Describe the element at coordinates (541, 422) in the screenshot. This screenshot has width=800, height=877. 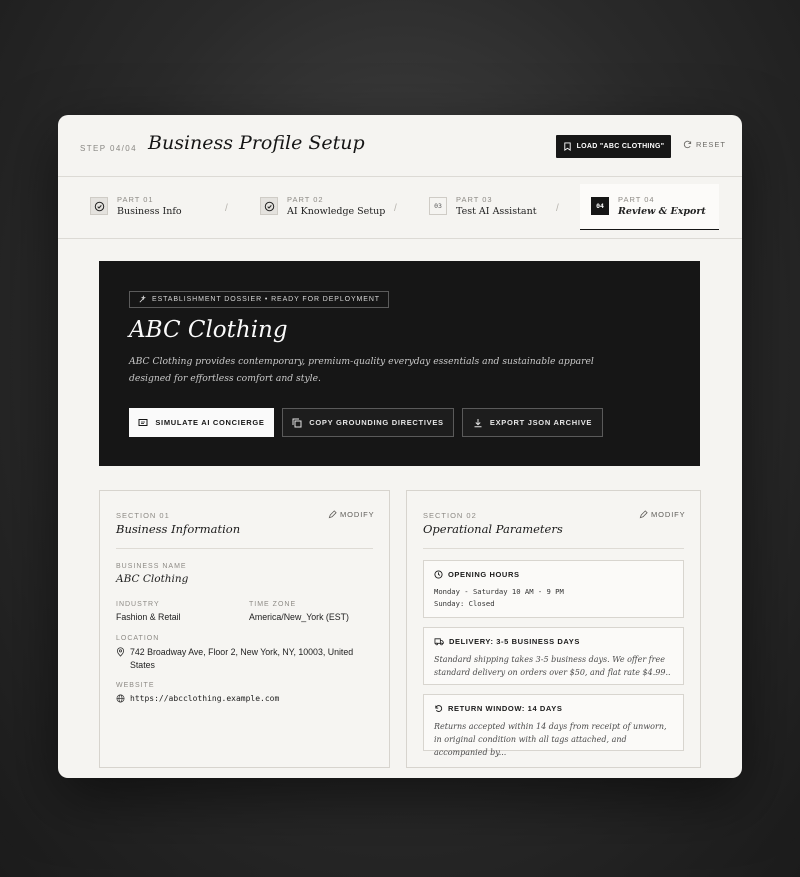
I see `export-label: EXPORT JSON ARCHIVE` at that location.